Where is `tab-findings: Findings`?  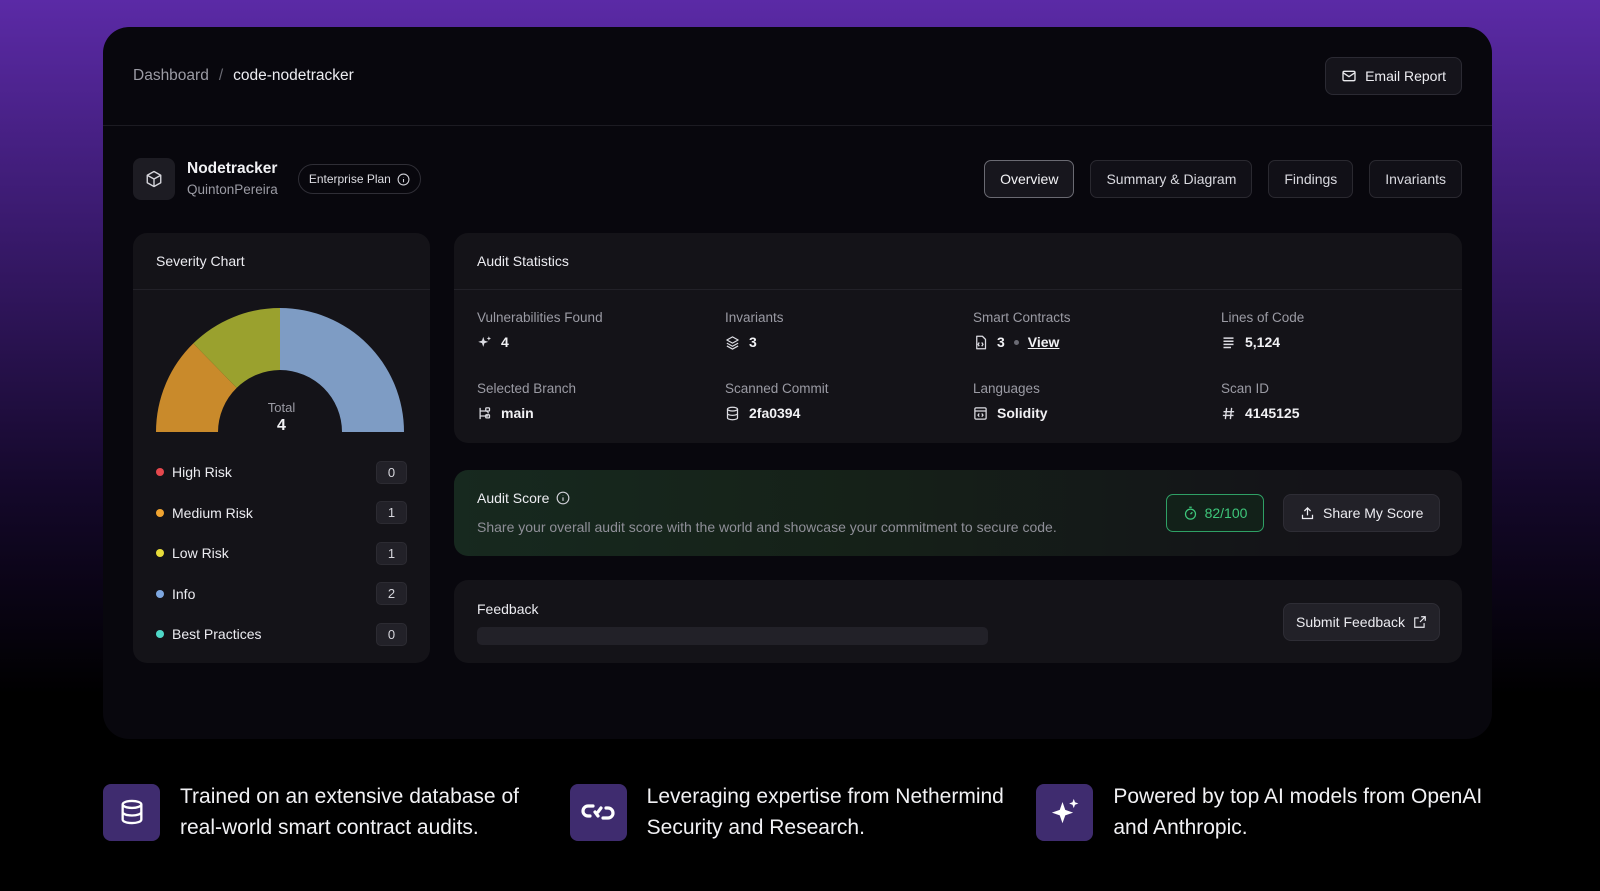 tab-findings: Findings is located at coordinates (1311, 179).